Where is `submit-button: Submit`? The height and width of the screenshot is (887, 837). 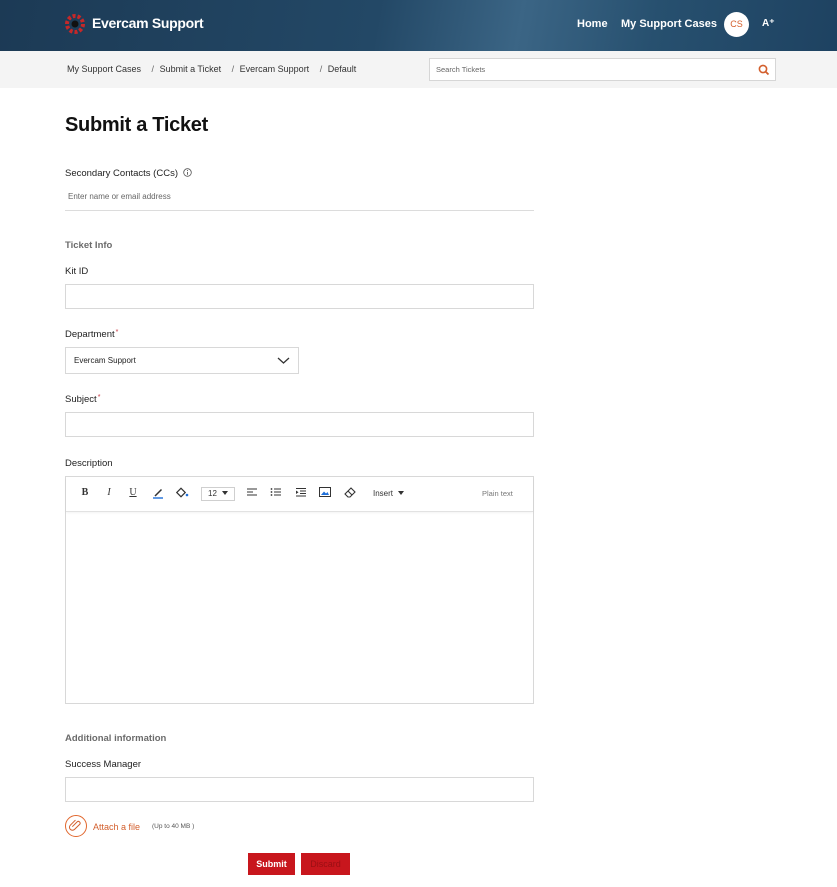
submit-button: Submit is located at coordinates (271, 864).